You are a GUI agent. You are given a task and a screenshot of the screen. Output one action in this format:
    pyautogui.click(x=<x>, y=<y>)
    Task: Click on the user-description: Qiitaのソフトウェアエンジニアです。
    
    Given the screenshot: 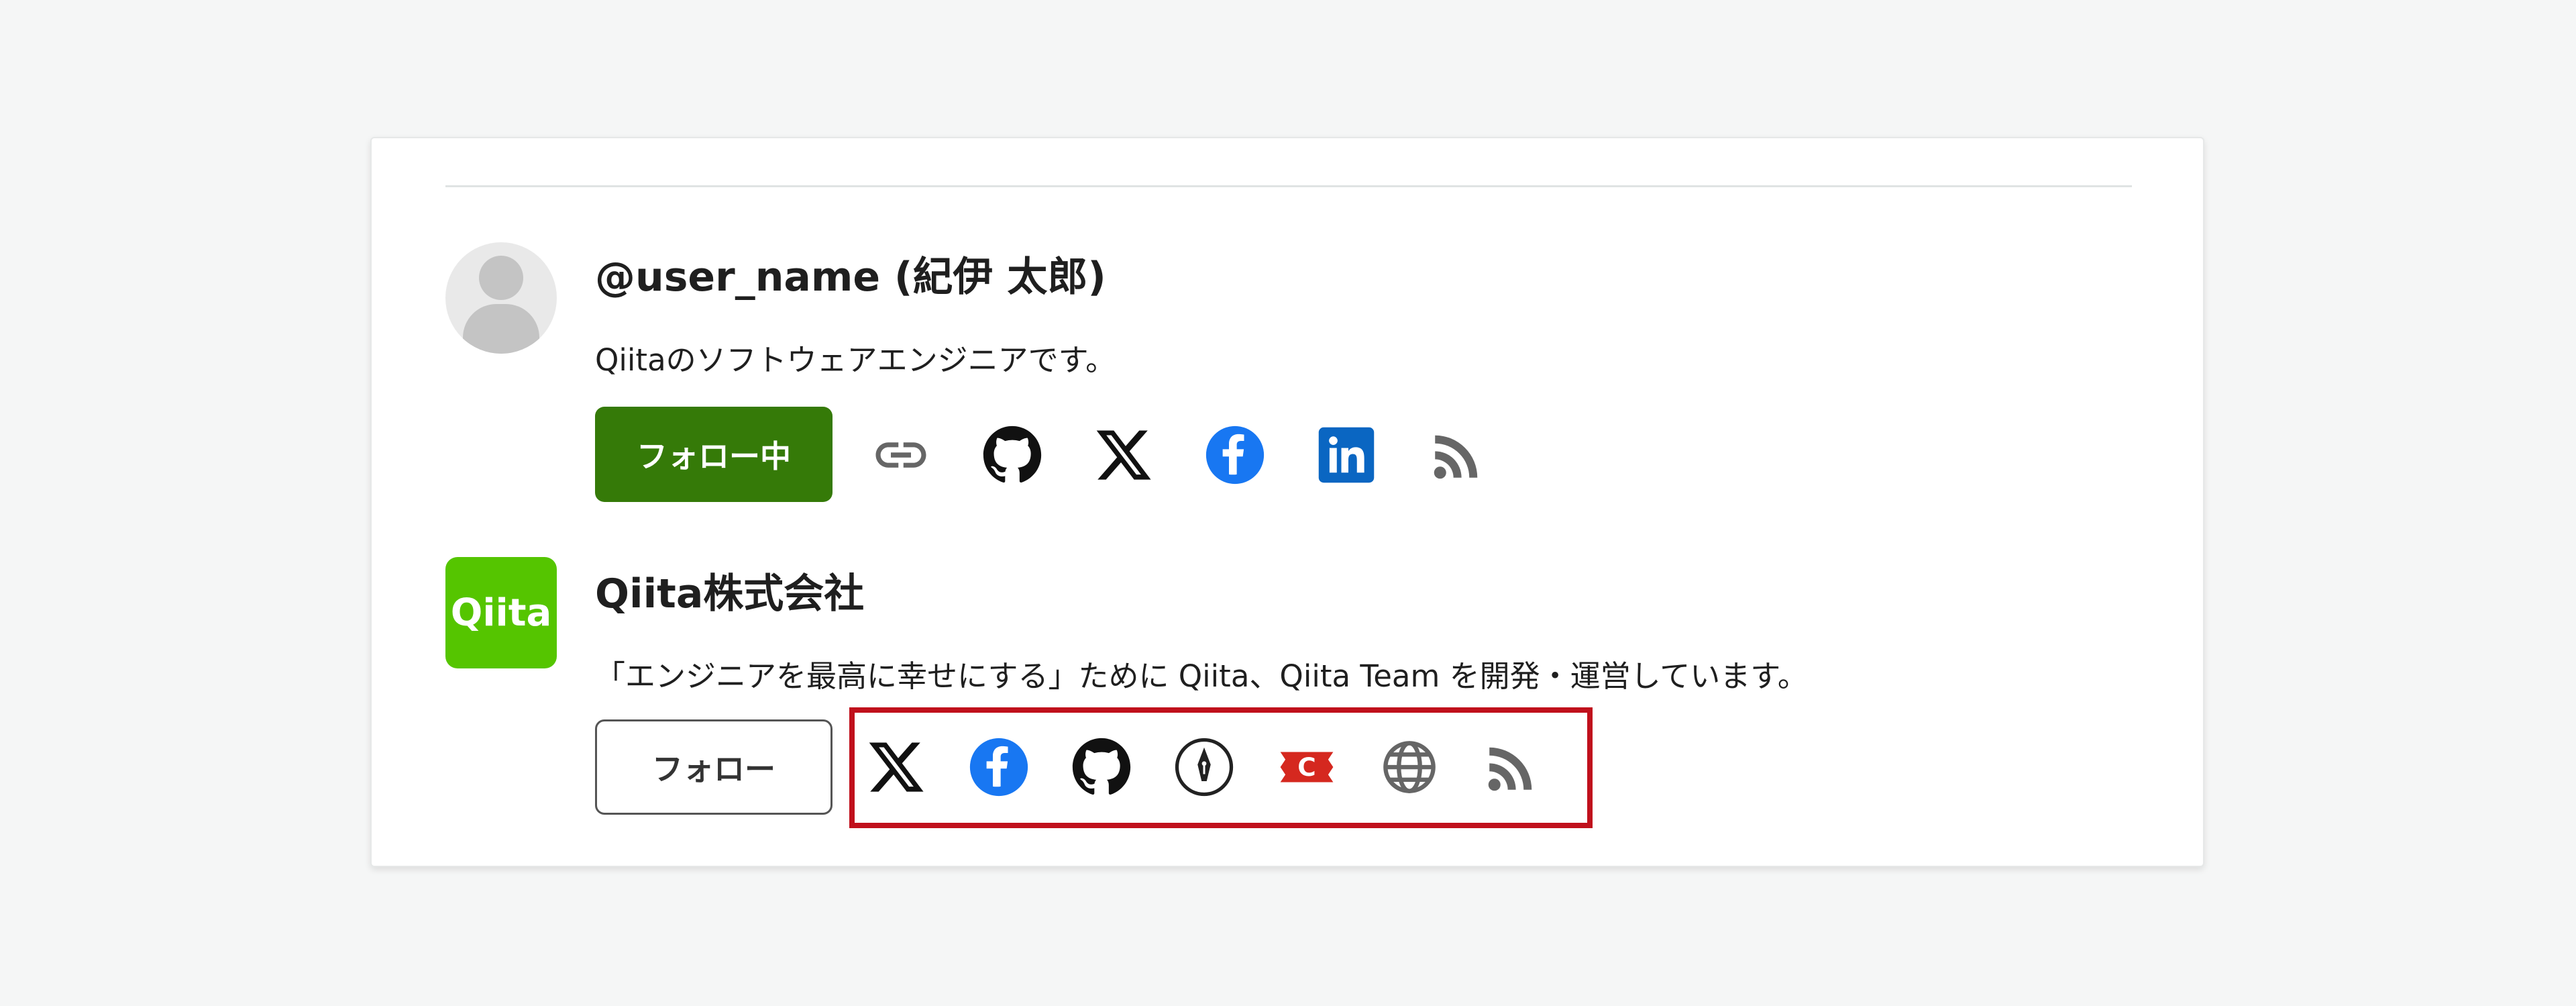 What is the action you would take?
    pyautogui.click(x=855, y=360)
    